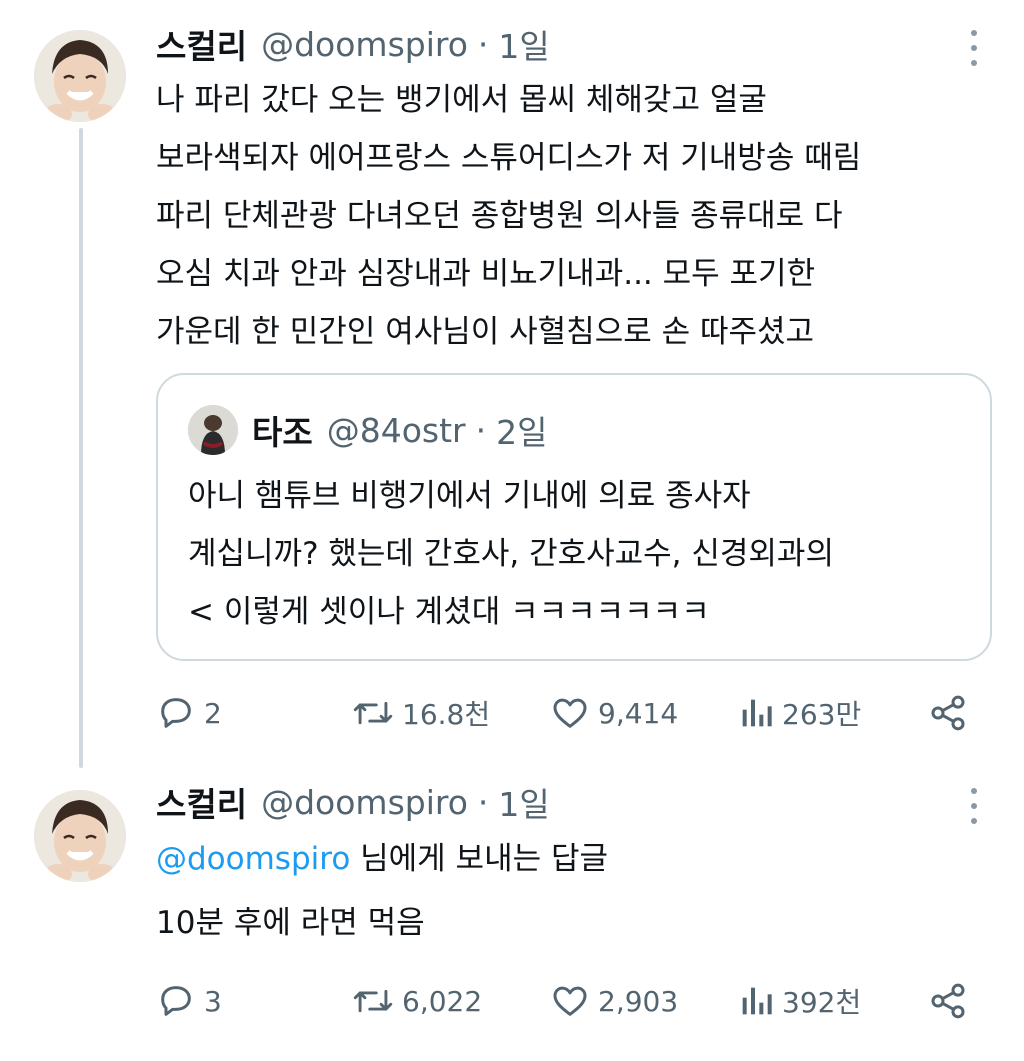  I want to click on action-bar: 3 6,022 2,903 392천, so click(566, 1001).